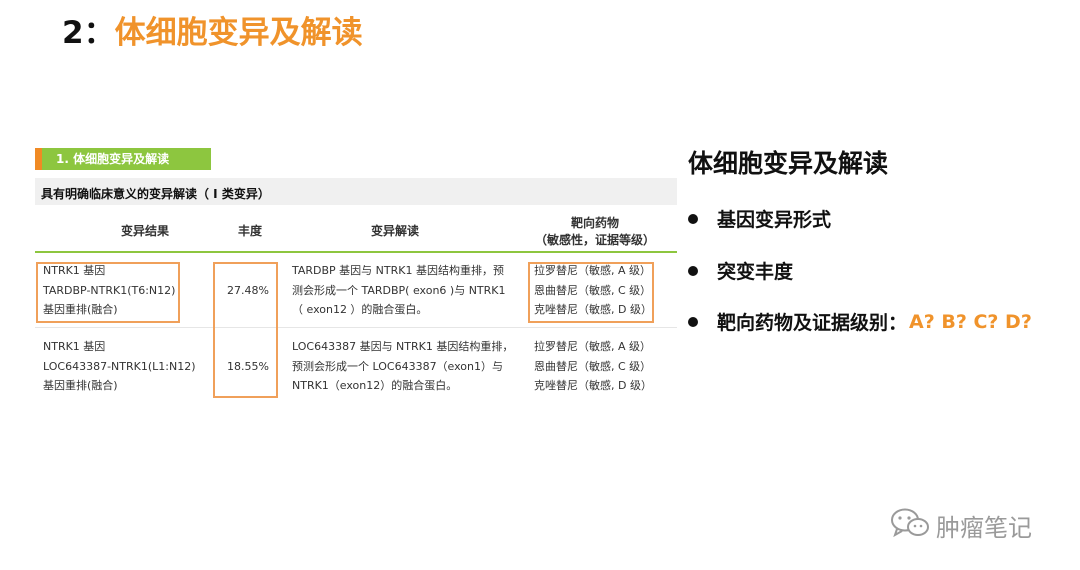 The width and height of the screenshot is (1080, 570). I want to click on slide-title: 2： 体细胞变异及解读, so click(212, 29).